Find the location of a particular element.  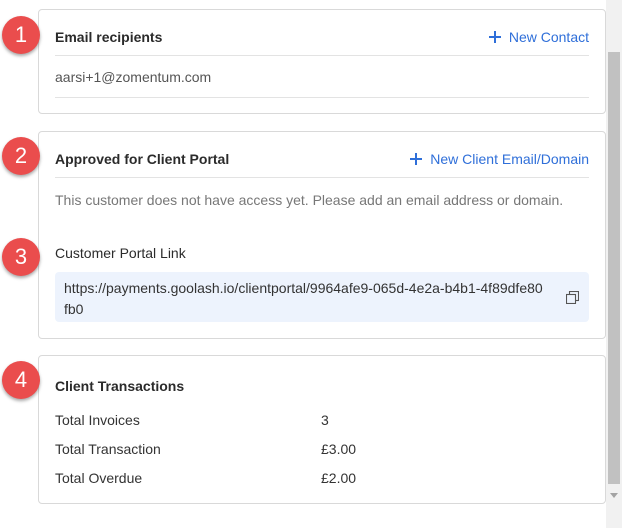

new-contact-button: New Contact is located at coordinates (538, 33).